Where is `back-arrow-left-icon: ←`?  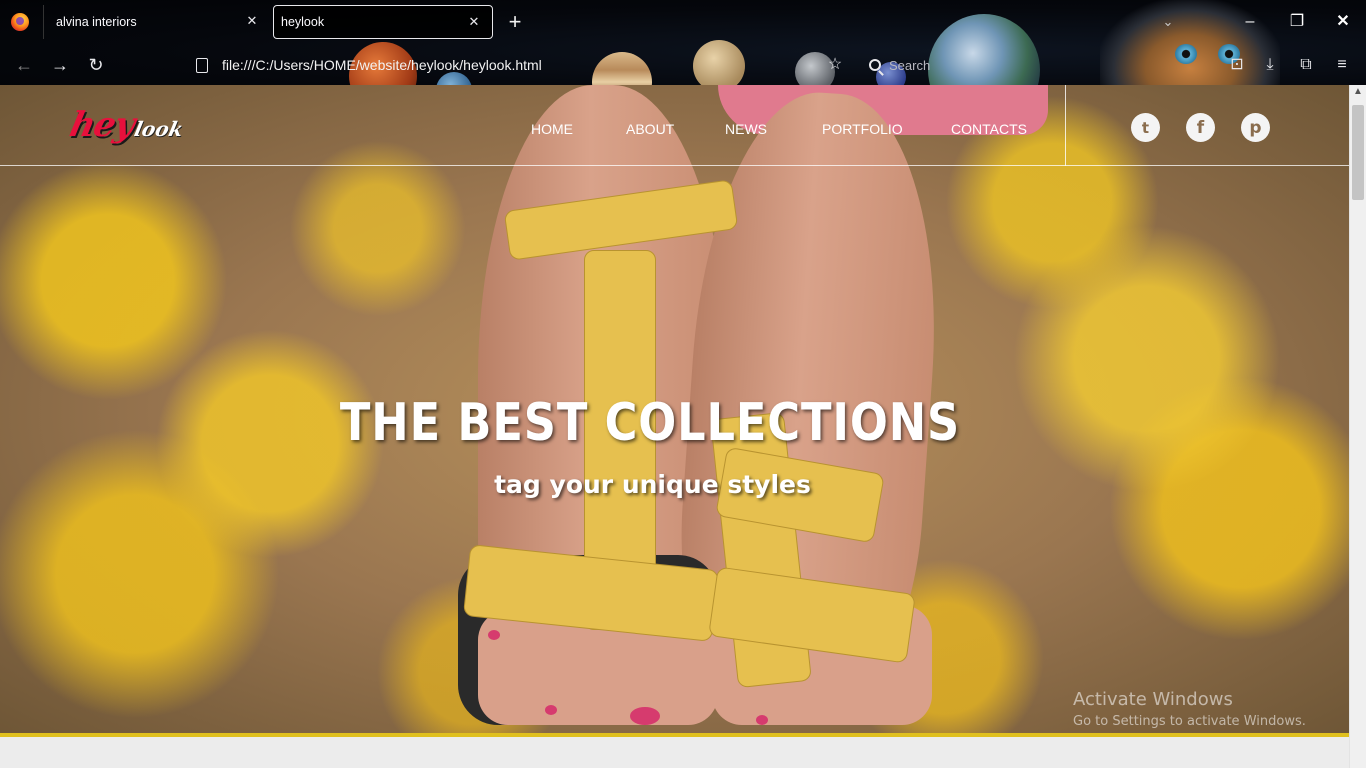
back-arrow-left-icon: ← is located at coordinates (24, 65).